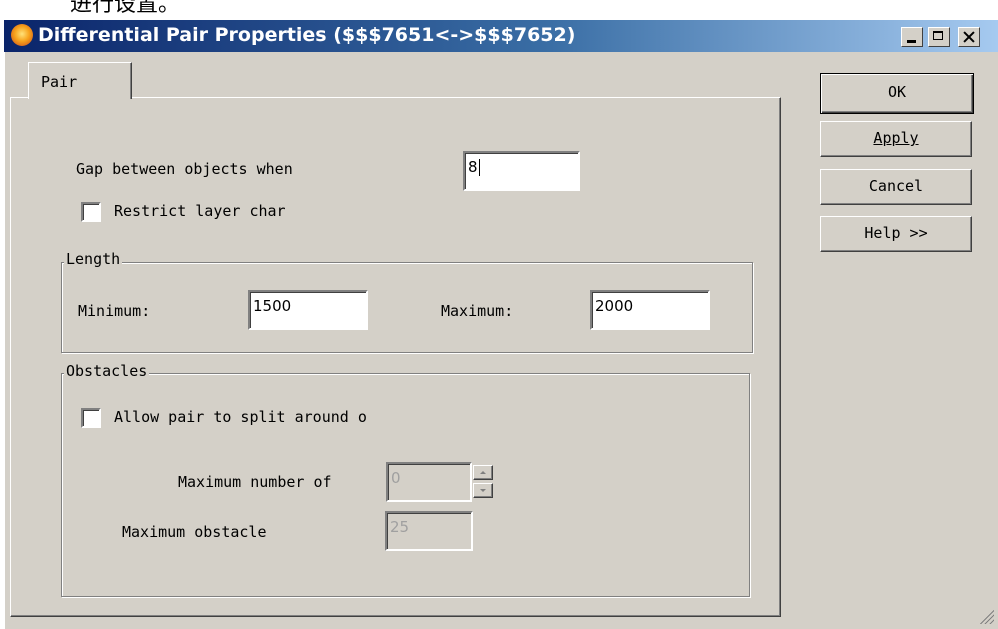 The height and width of the screenshot is (629, 998). What do you see at coordinates (939, 37) in the screenshot?
I see `maximize-icon` at bounding box center [939, 37].